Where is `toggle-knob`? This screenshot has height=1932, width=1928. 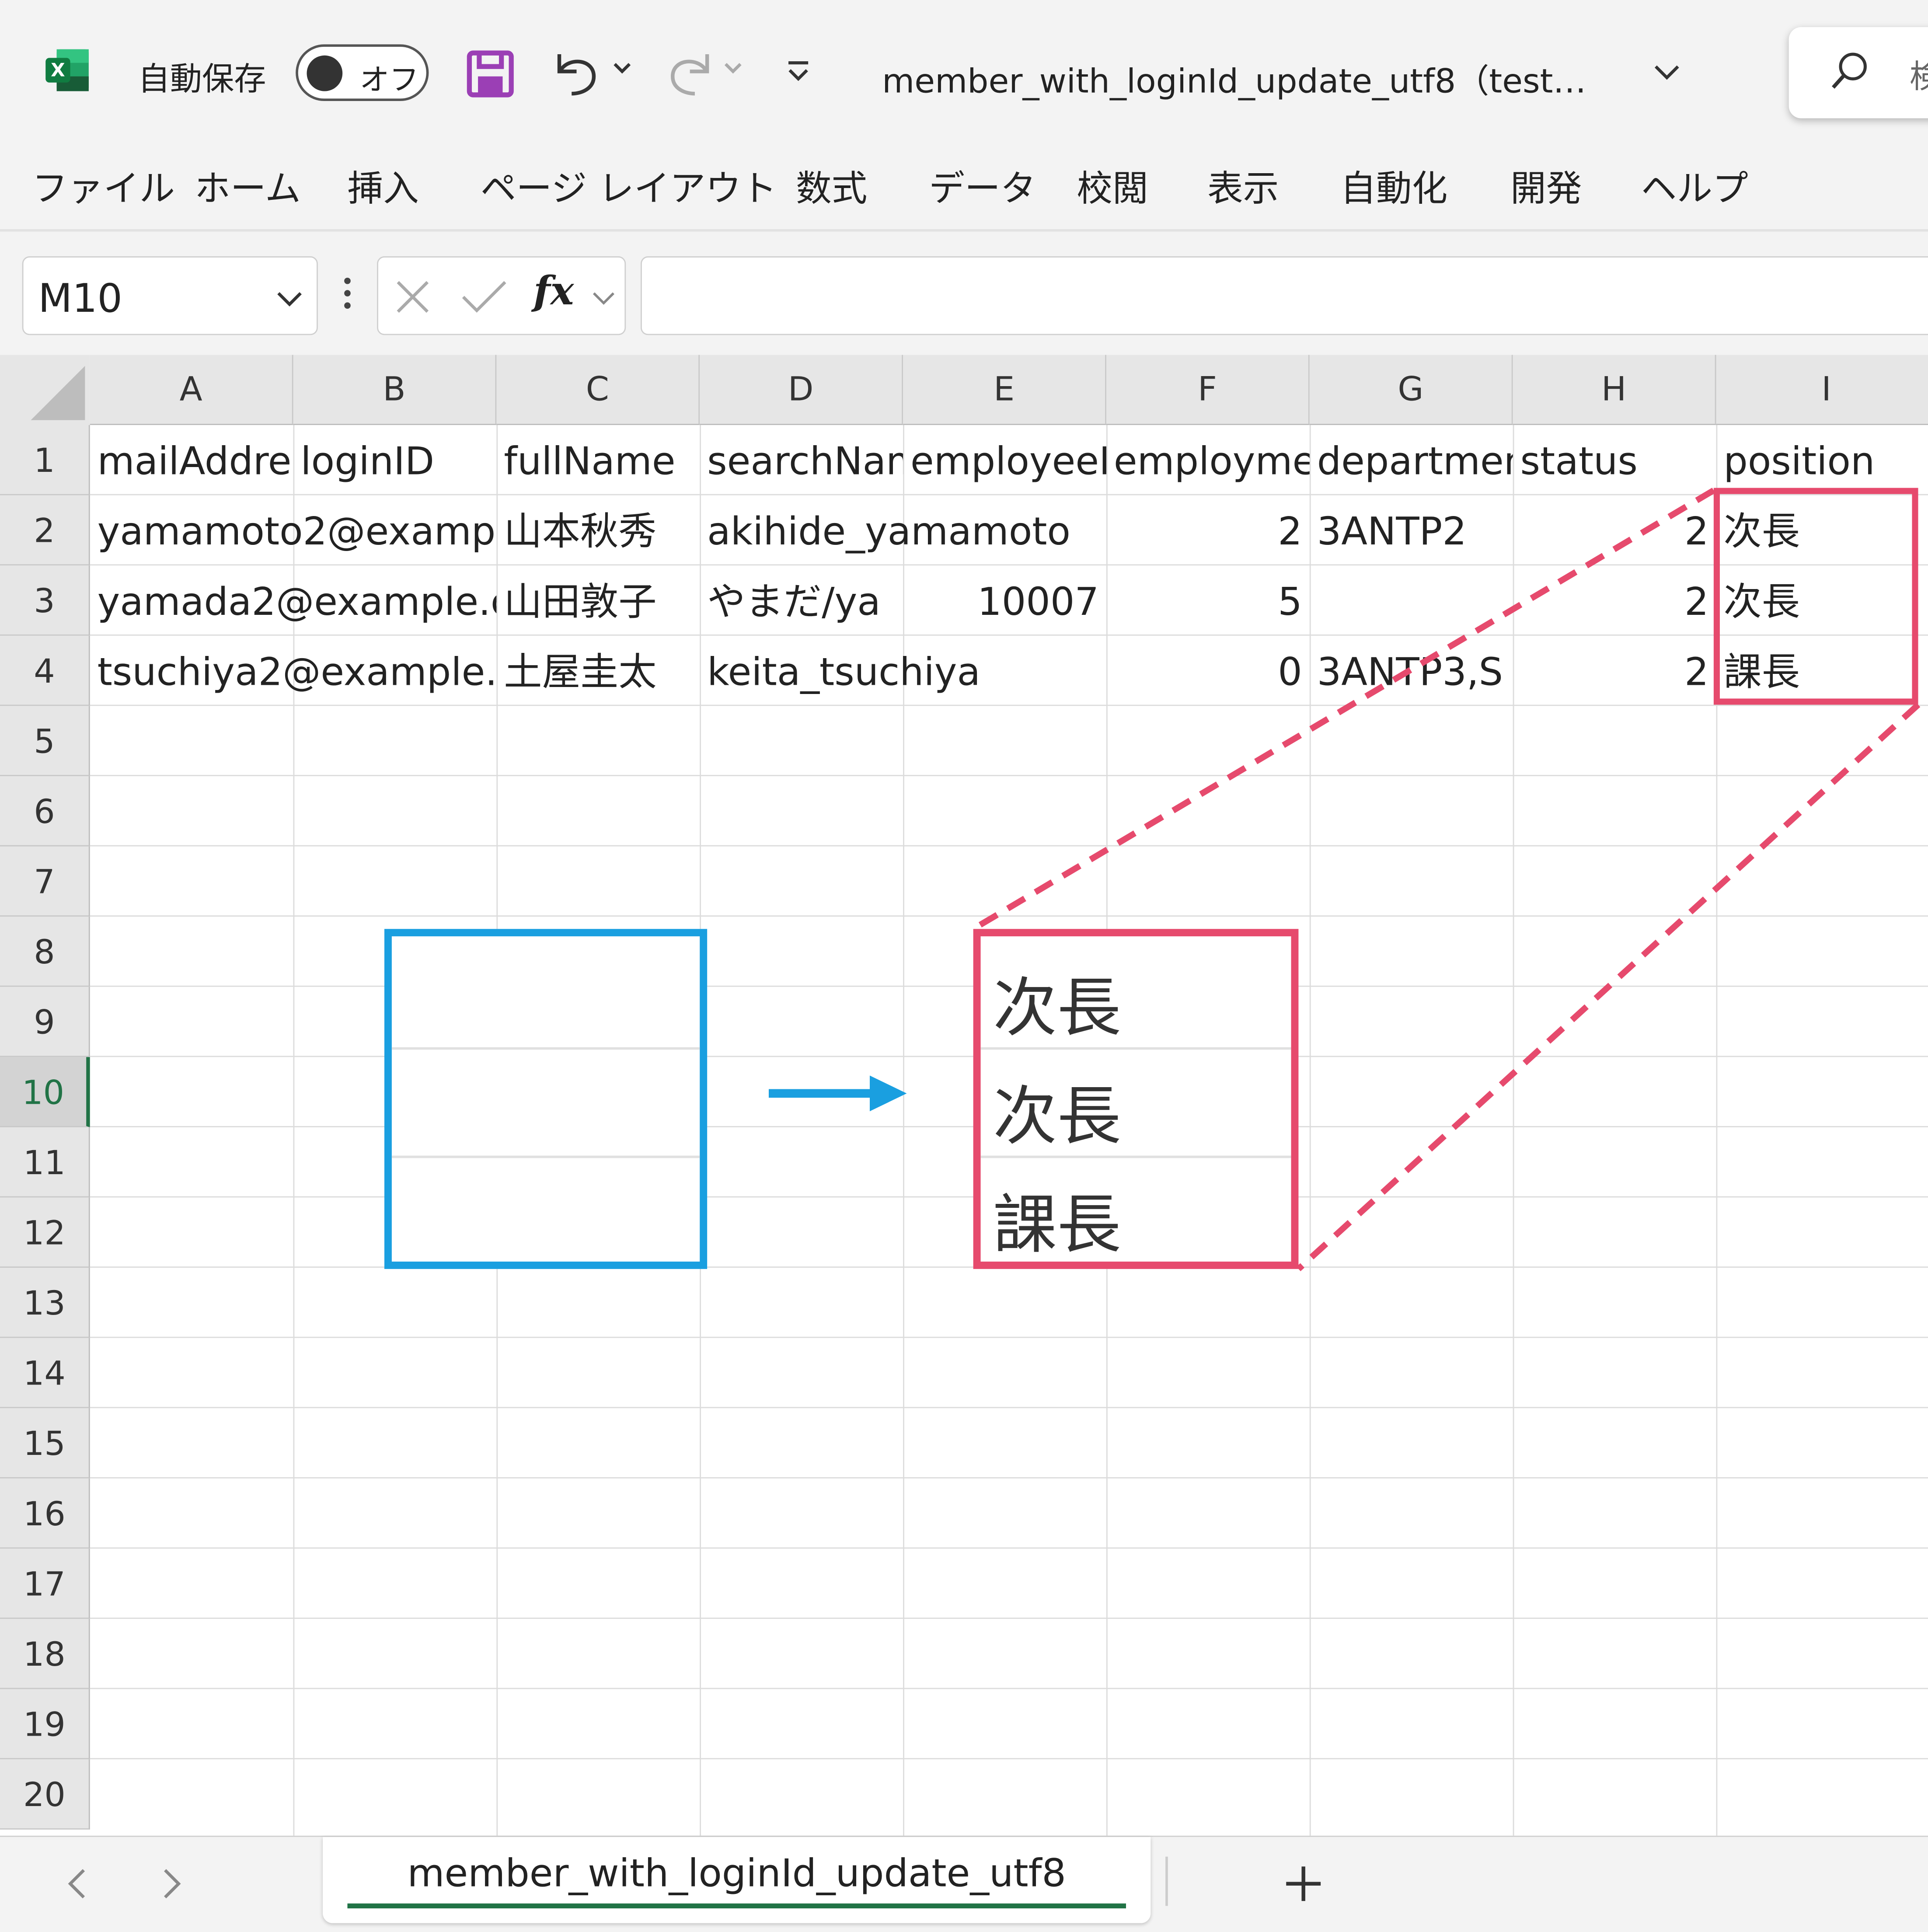
toggle-knob is located at coordinates (325, 73).